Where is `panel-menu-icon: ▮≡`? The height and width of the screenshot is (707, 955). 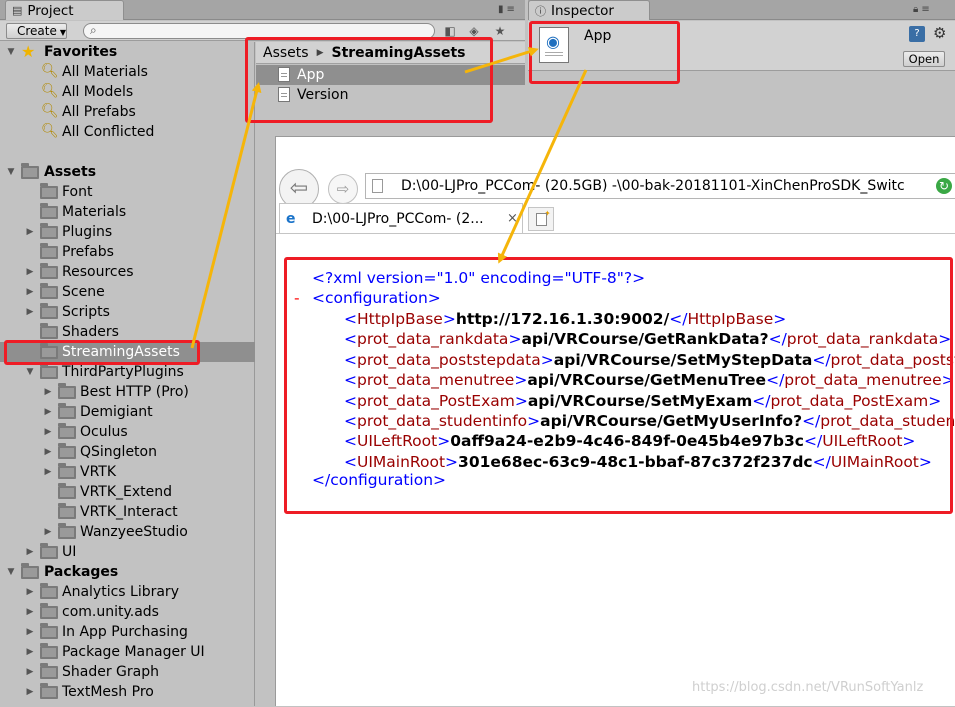
panel-menu-icon: ▮≡ is located at coordinates (508, 9).